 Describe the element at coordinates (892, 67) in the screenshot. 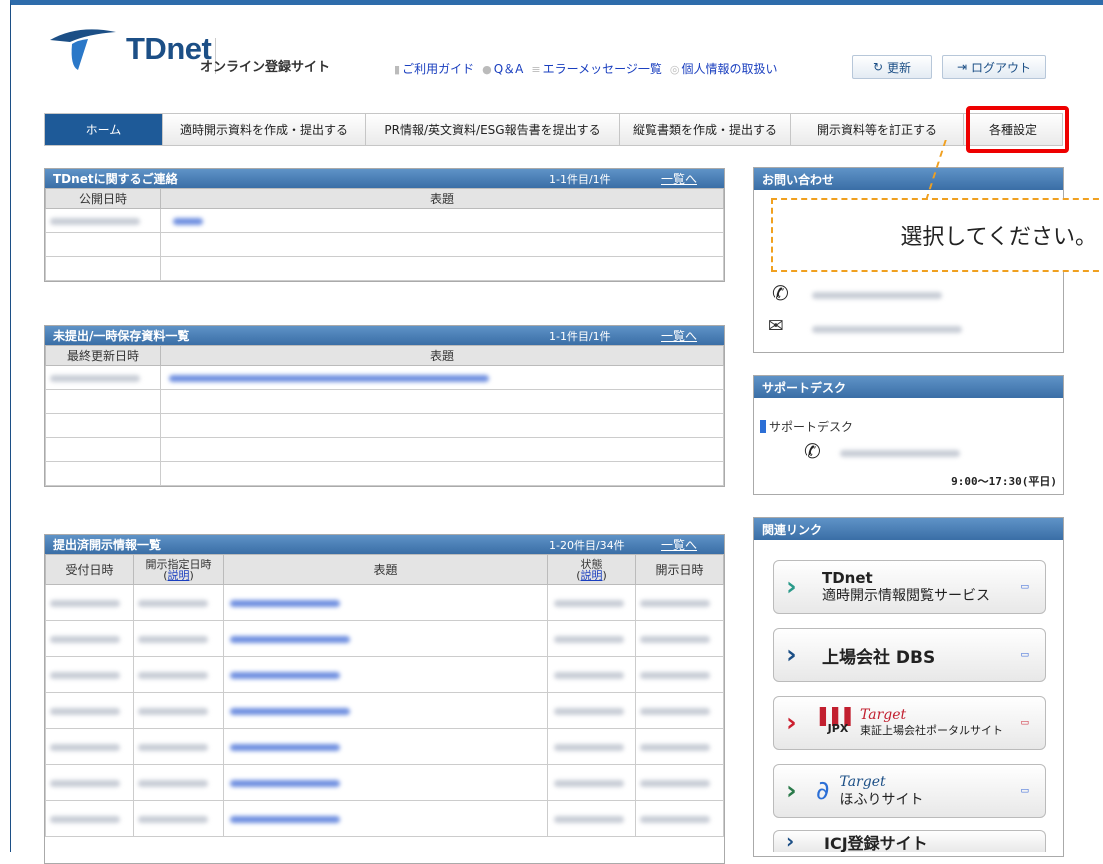

I see `refresh-button: ↻ 更新` at that location.